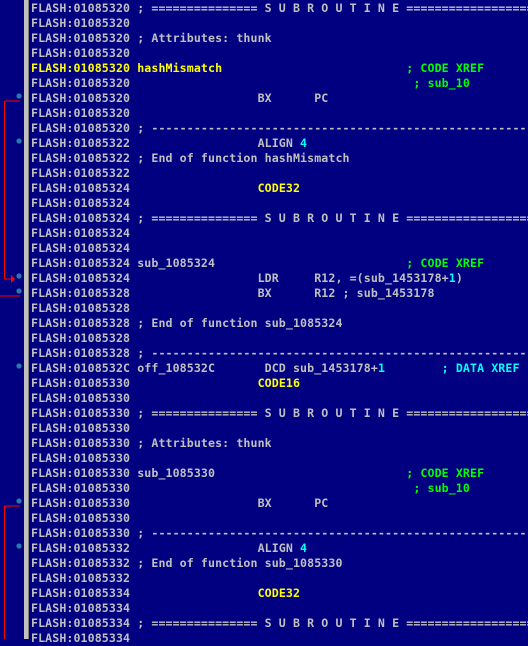 This screenshot has height=646, width=528. I want to click on listing-line: FLASH:01085324 LDR R12, =(sub_1453178+1), so click(279, 278).